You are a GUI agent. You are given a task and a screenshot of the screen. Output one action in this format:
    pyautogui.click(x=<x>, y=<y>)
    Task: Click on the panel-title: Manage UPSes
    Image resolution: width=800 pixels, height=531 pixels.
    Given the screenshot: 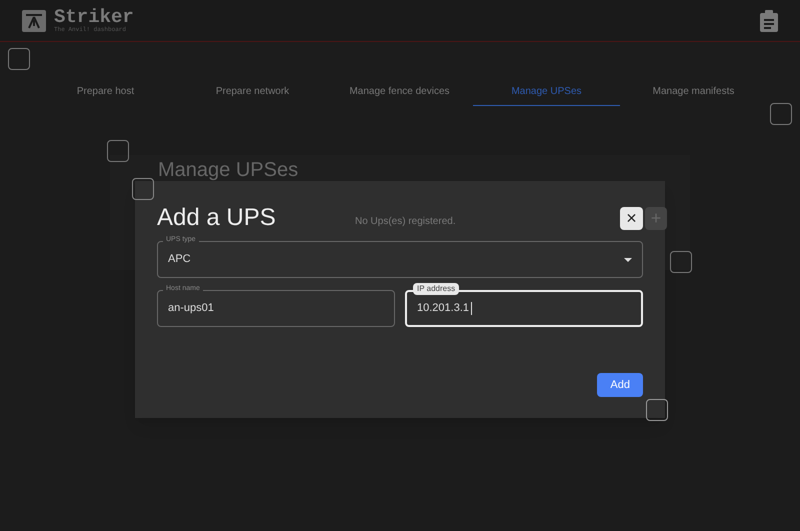 What is the action you would take?
    pyautogui.click(x=228, y=170)
    